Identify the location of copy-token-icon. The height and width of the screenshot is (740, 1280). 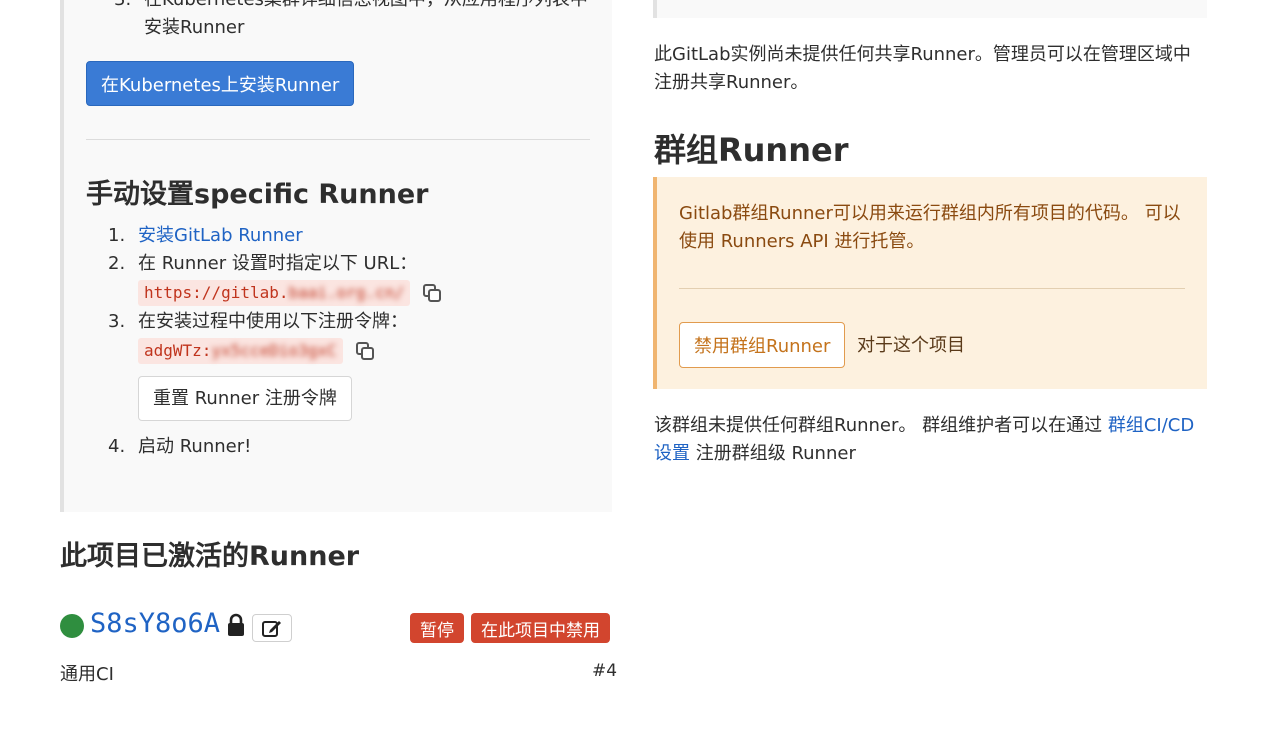
(365, 351).